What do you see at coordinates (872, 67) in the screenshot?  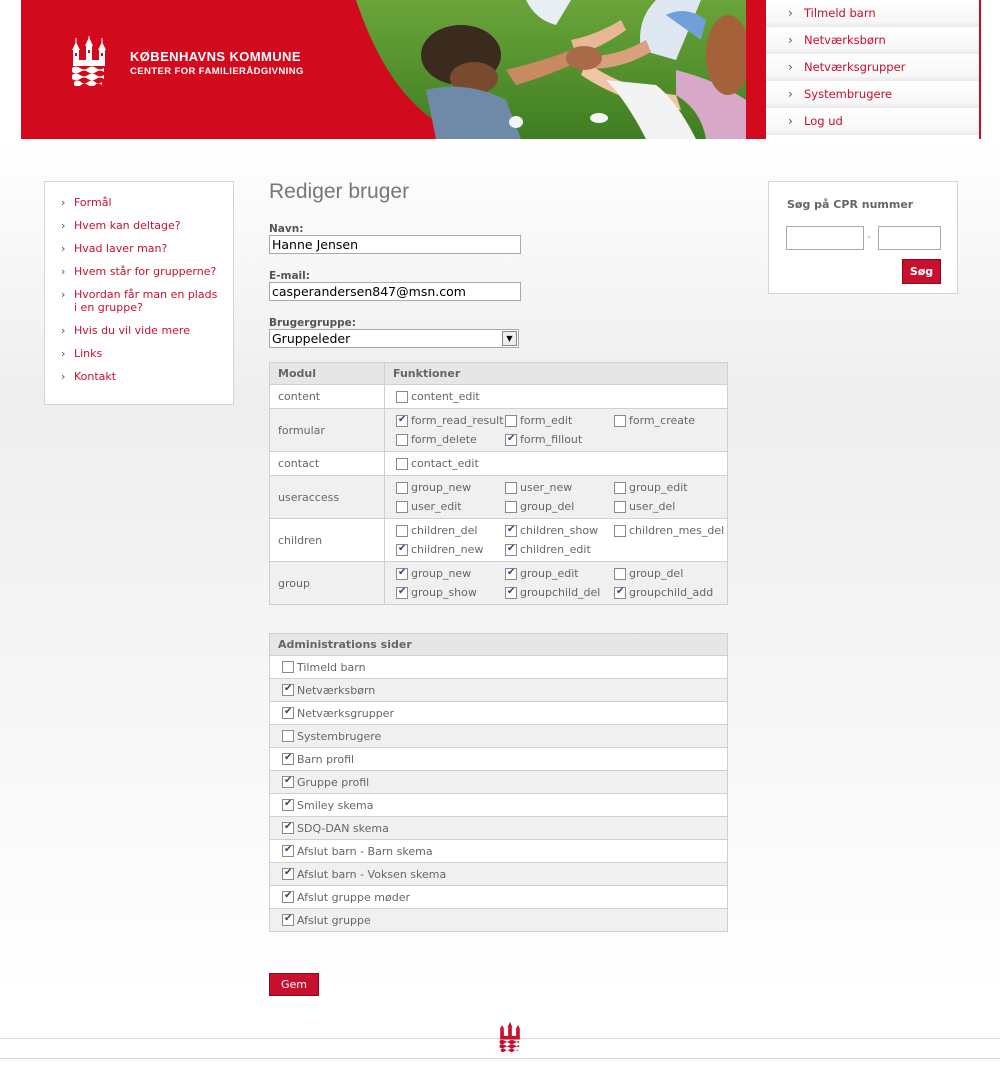 I see `nav-netvaerksgrupper: Netværksgrupper` at bounding box center [872, 67].